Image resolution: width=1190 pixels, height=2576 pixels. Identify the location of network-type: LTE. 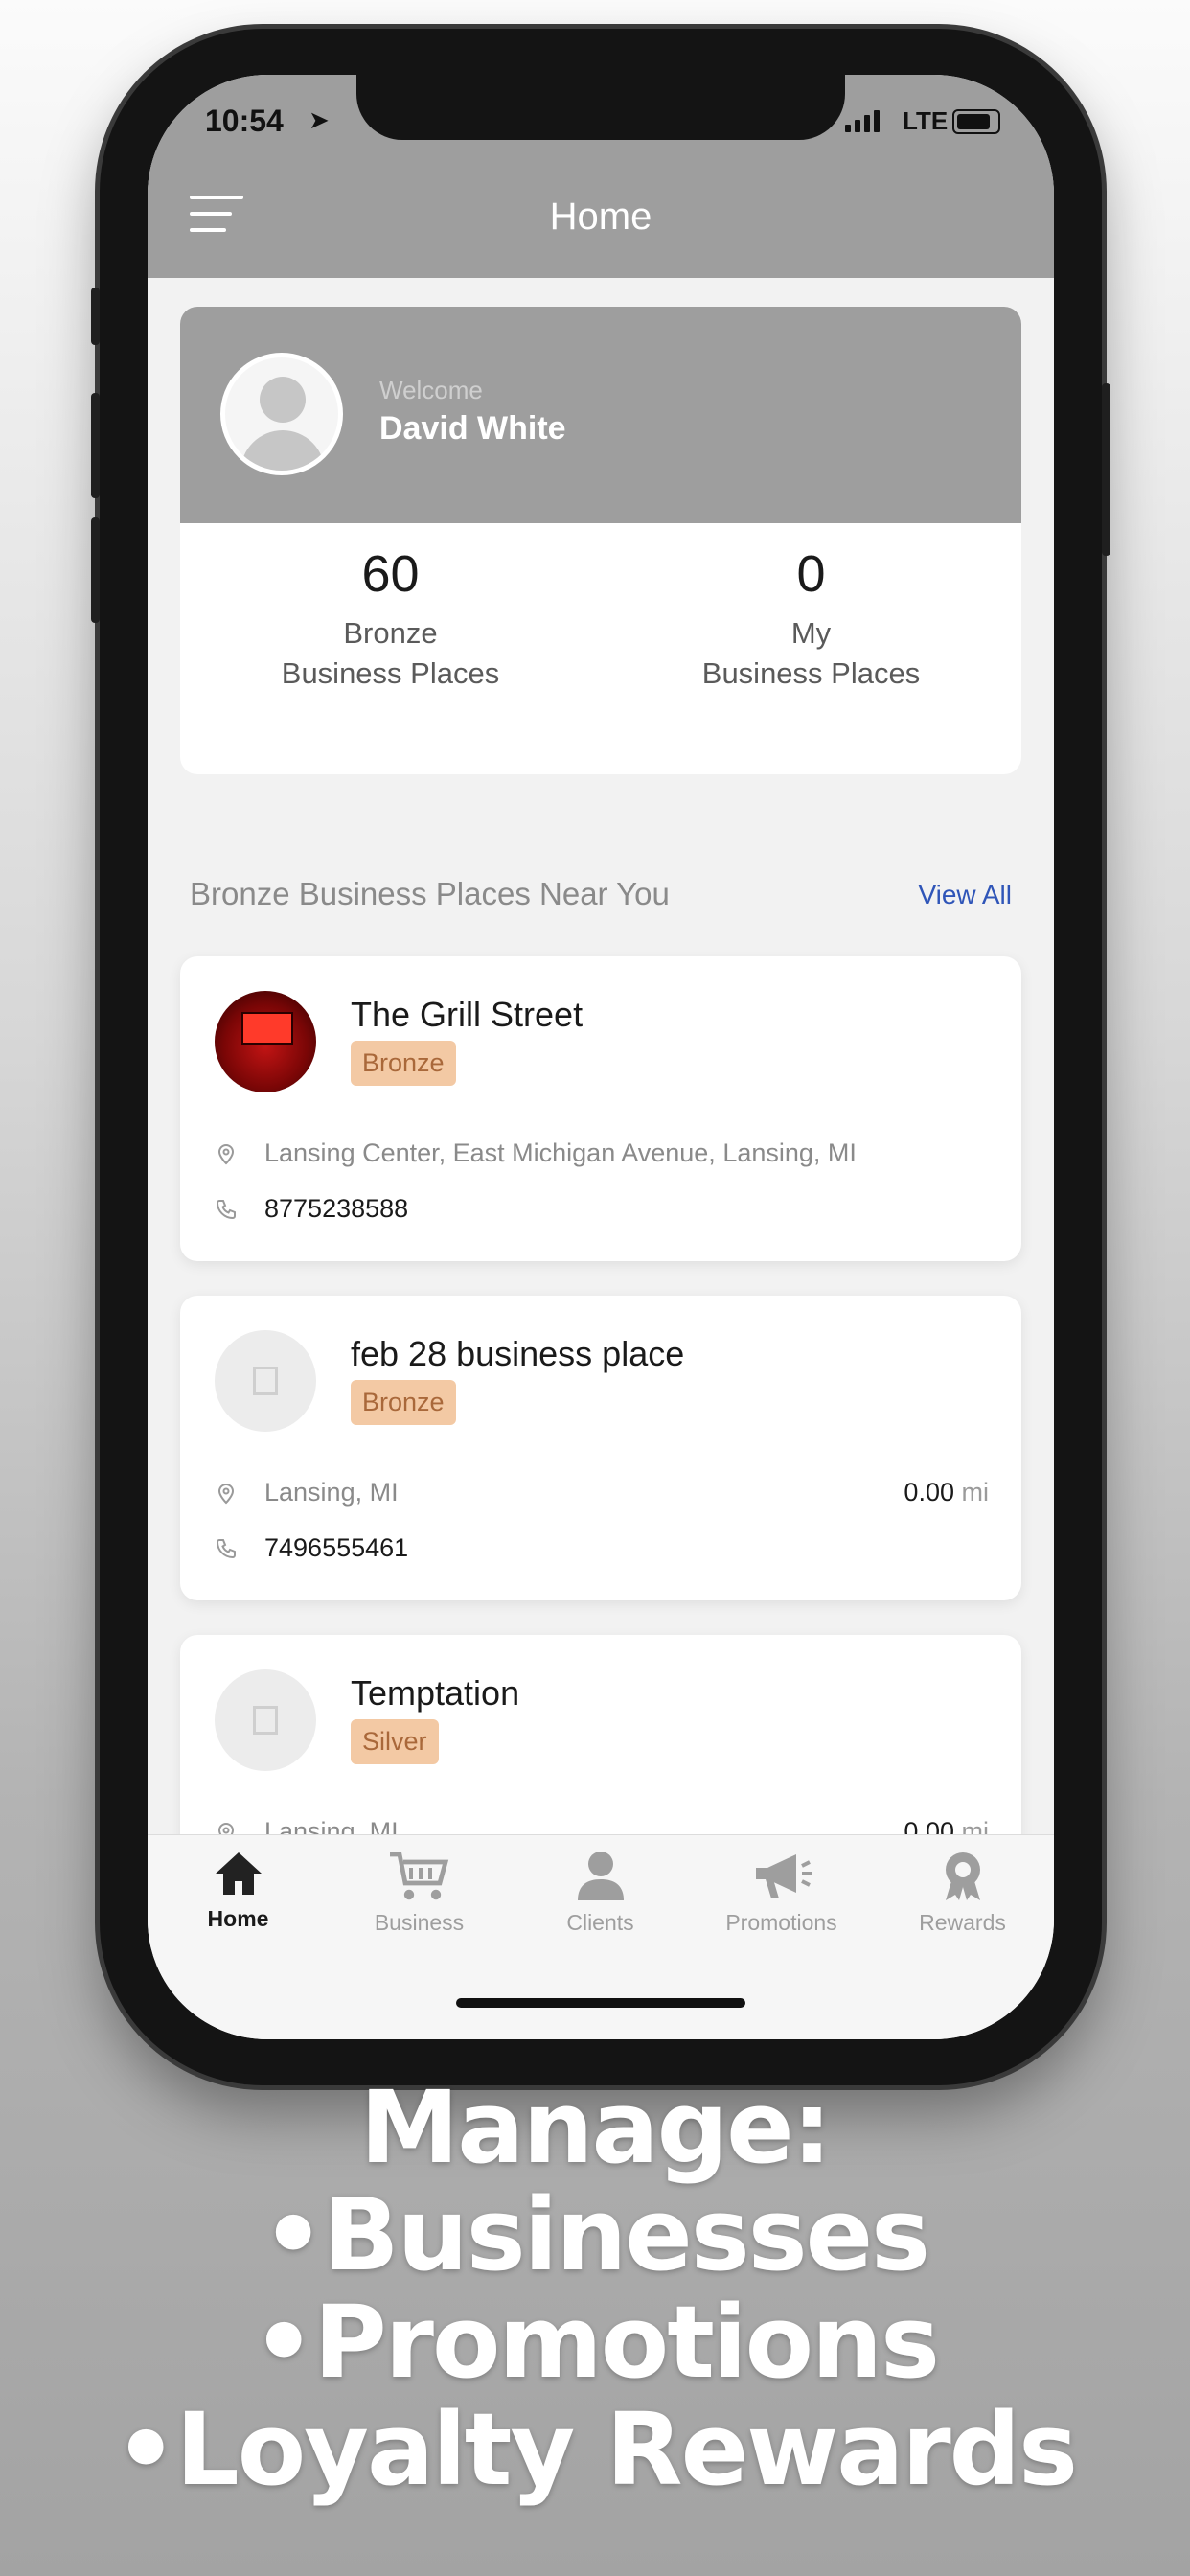
(926, 120).